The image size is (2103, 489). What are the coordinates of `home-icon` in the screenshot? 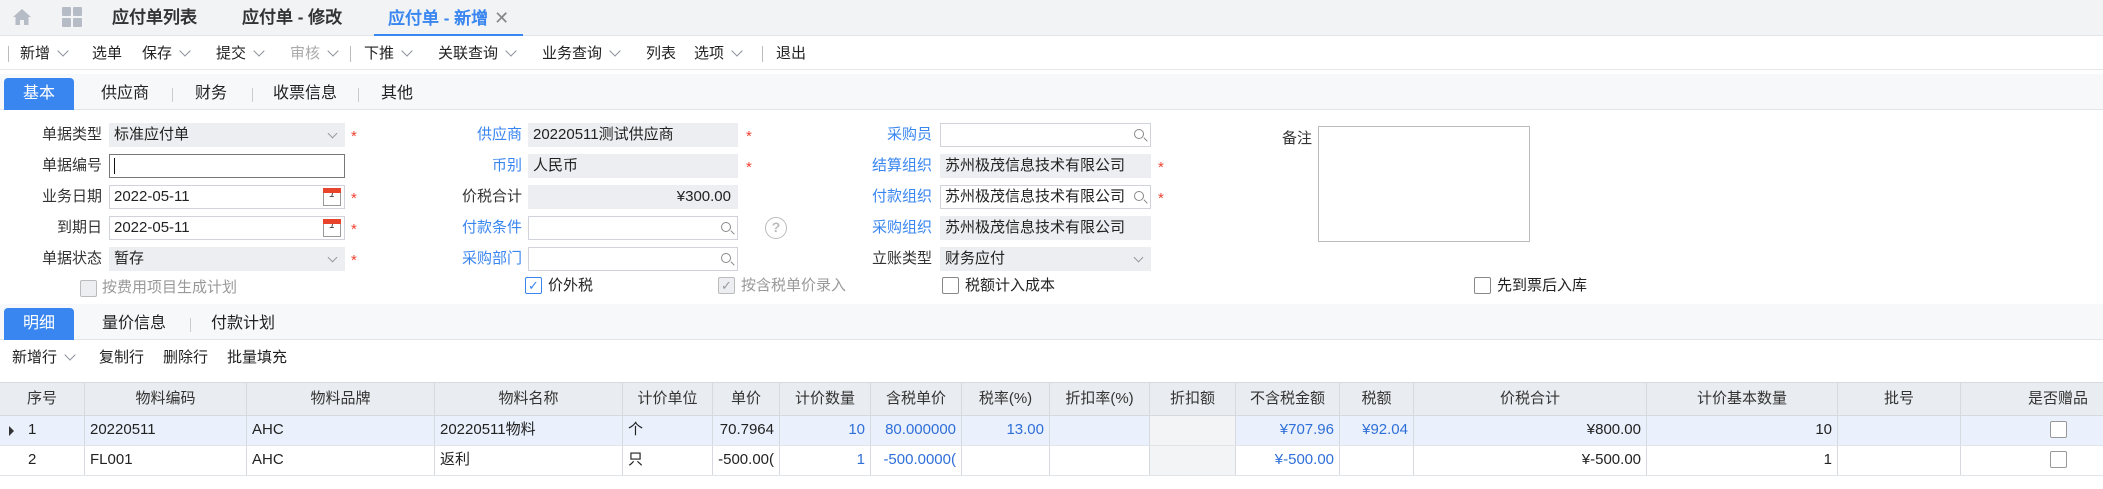 It's located at (22, 17).